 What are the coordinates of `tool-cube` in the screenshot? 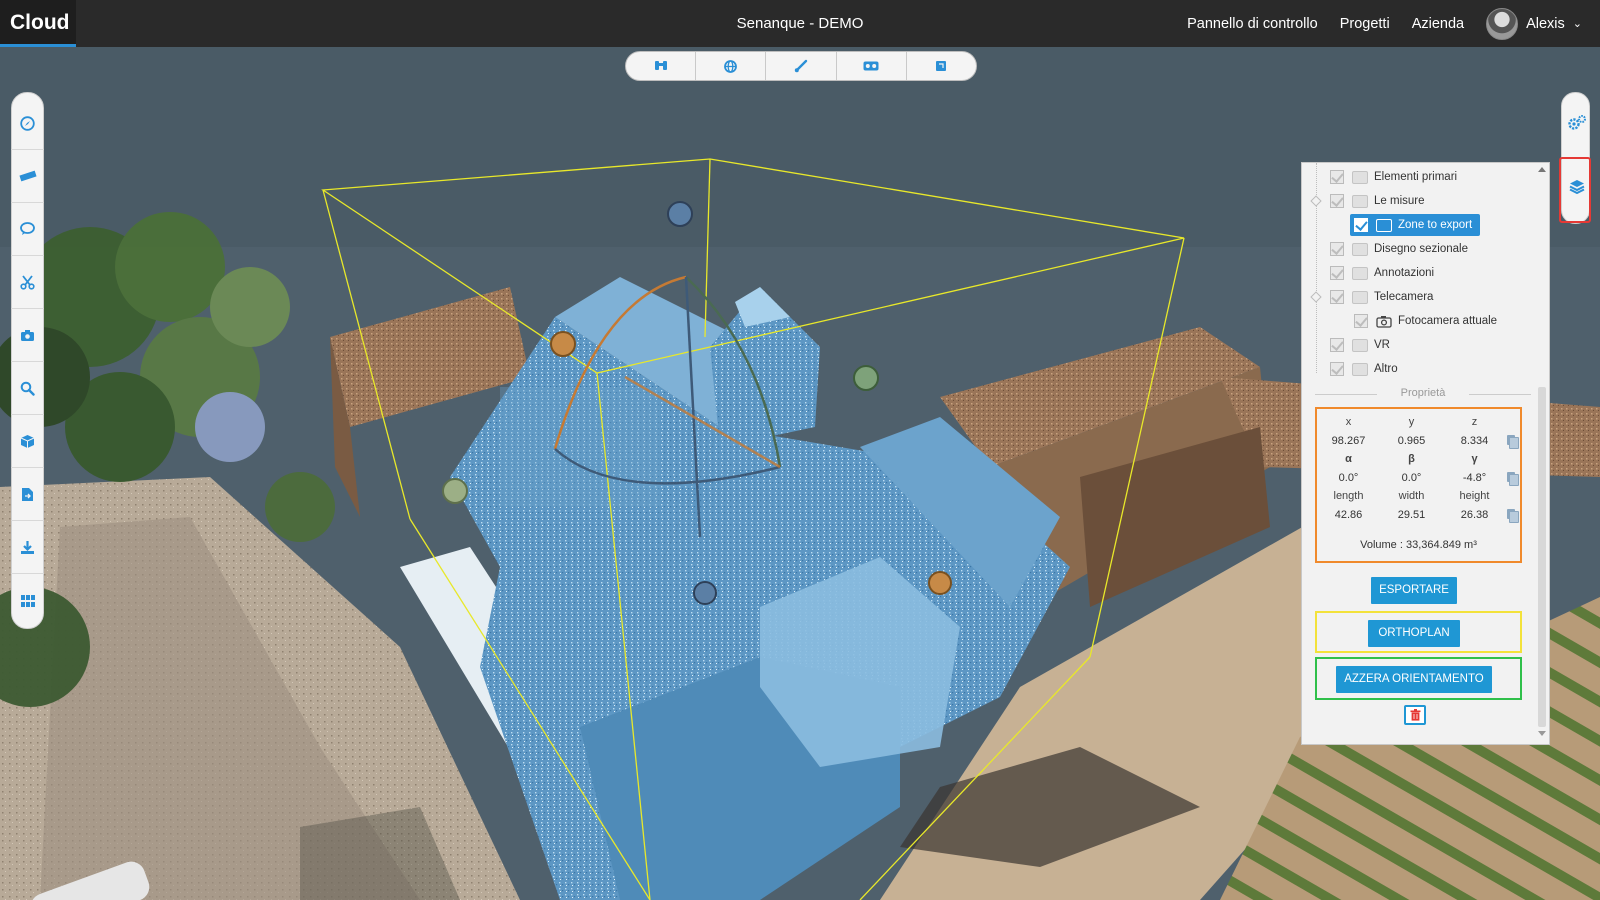 It's located at (941, 66).